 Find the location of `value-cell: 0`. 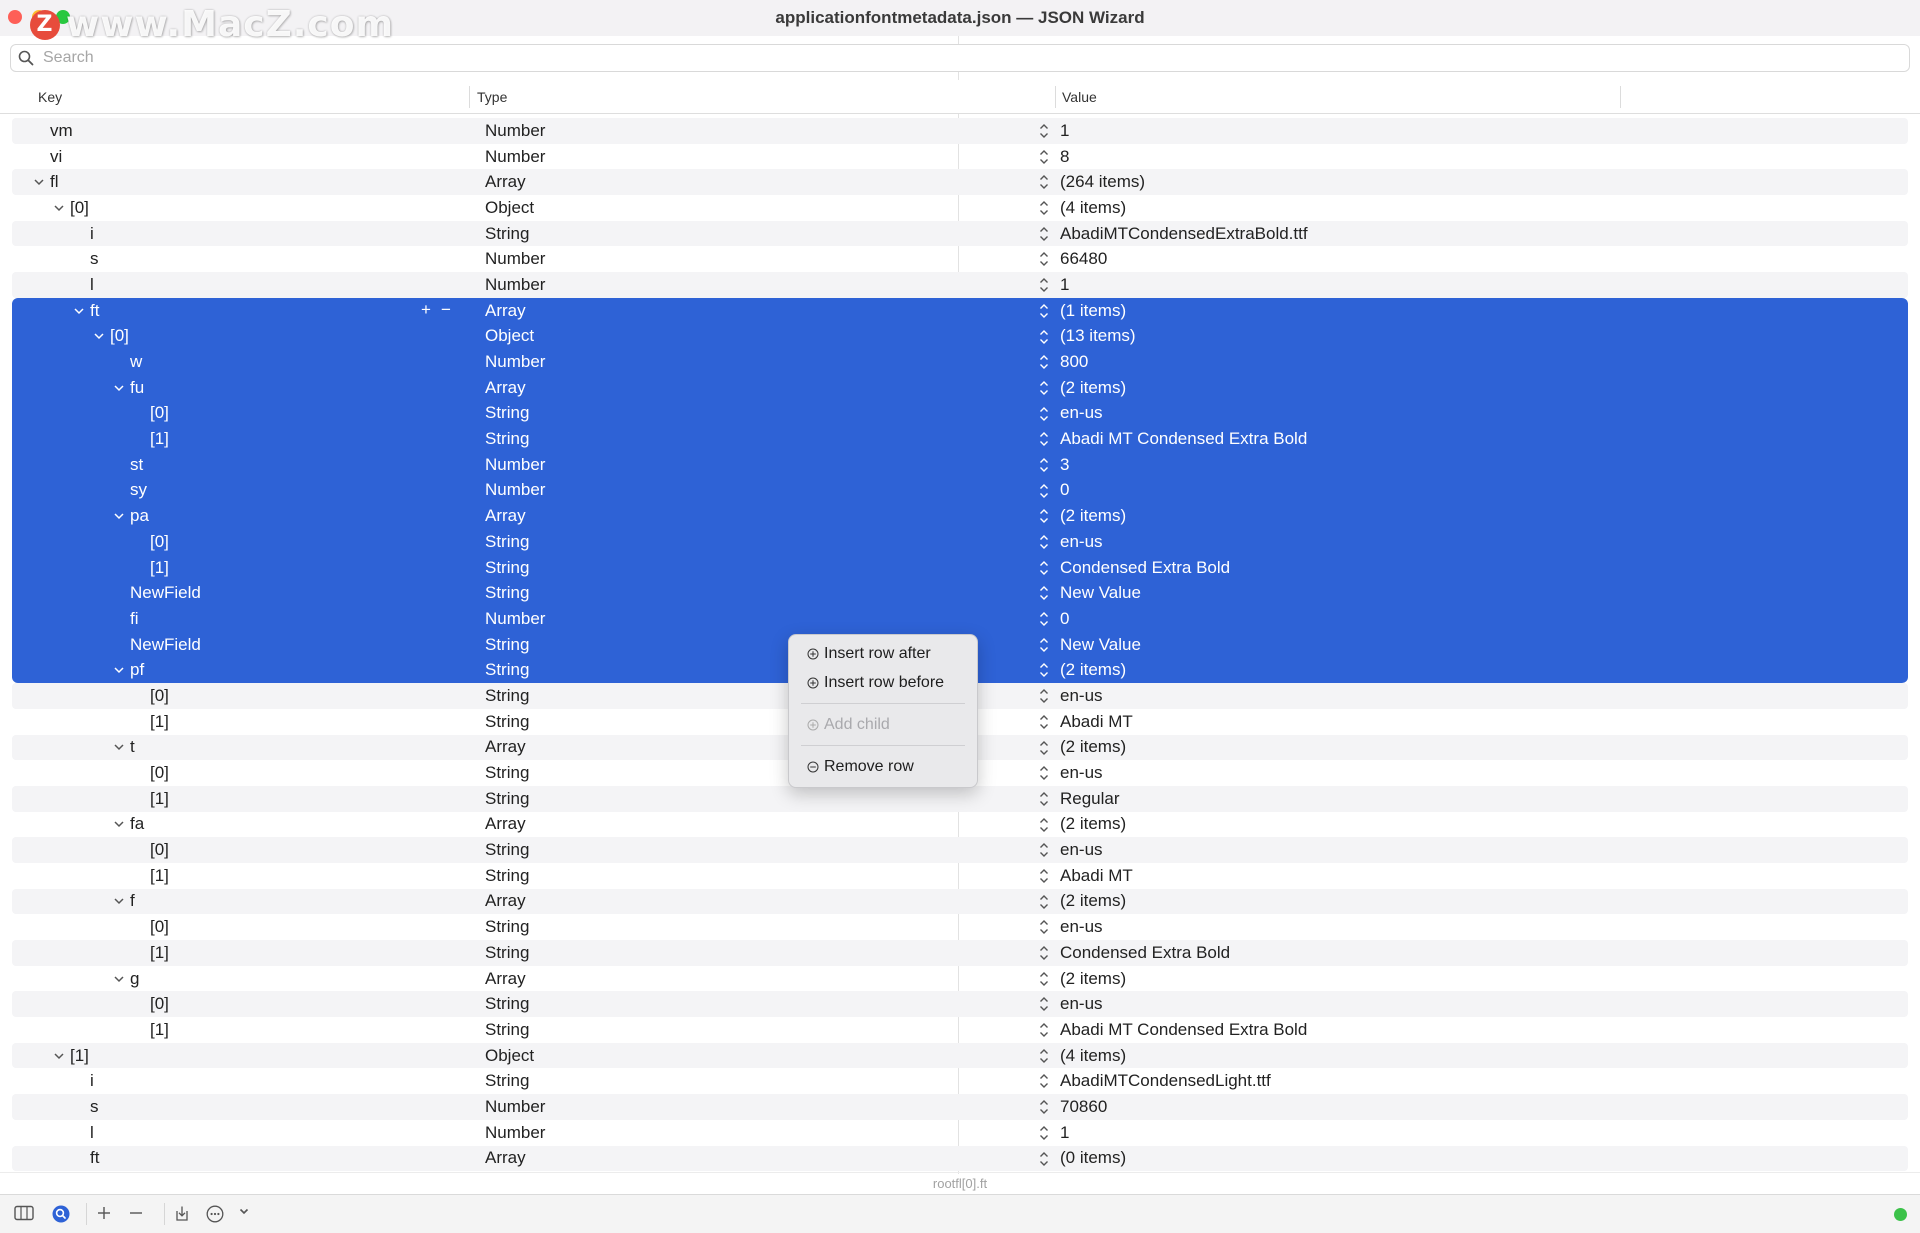

value-cell: 0 is located at coordinates (1064, 490).